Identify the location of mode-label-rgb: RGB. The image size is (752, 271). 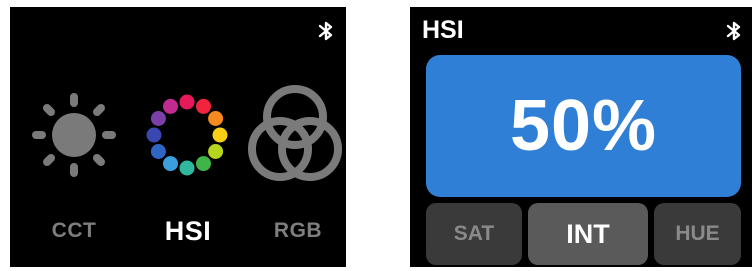
(298, 231).